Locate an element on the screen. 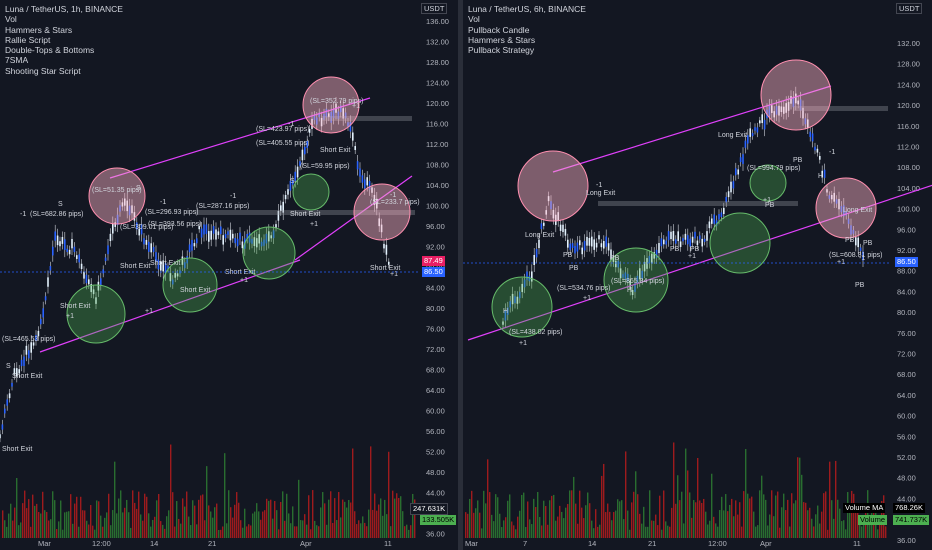 The width and height of the screenshot is (932, 550). signal-label: Short Exit is located at coordinates (240, 272).